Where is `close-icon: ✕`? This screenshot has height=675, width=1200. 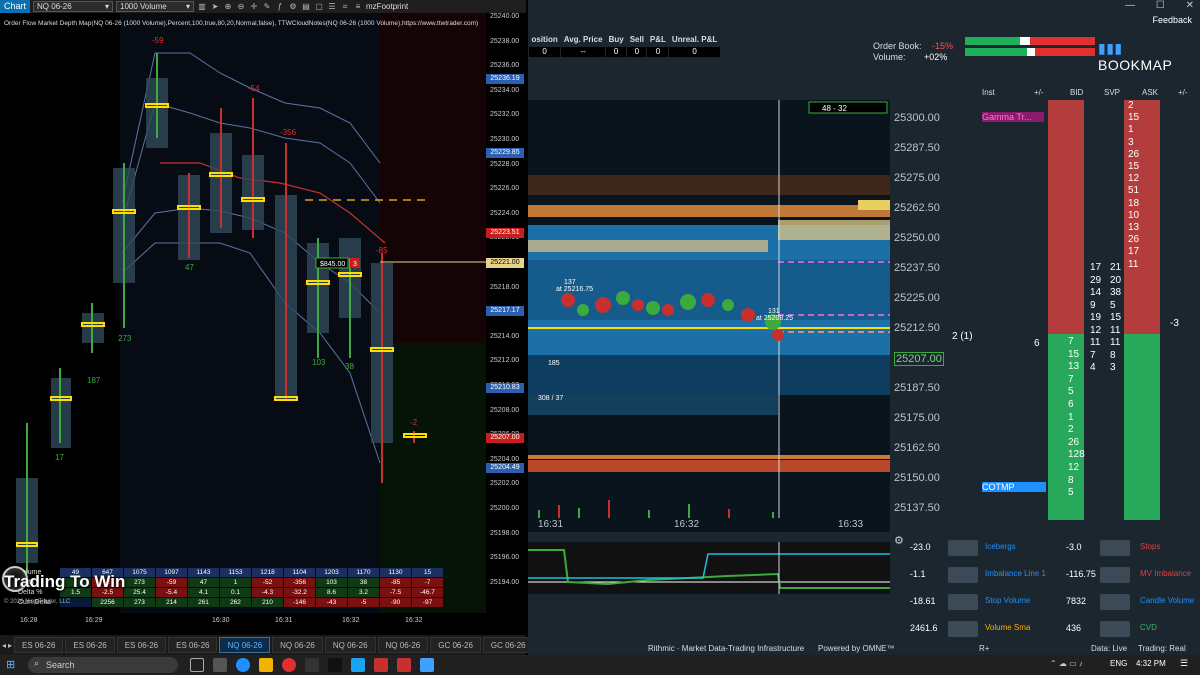
close-icon: ✕ is located at coordinates (1190, 5).